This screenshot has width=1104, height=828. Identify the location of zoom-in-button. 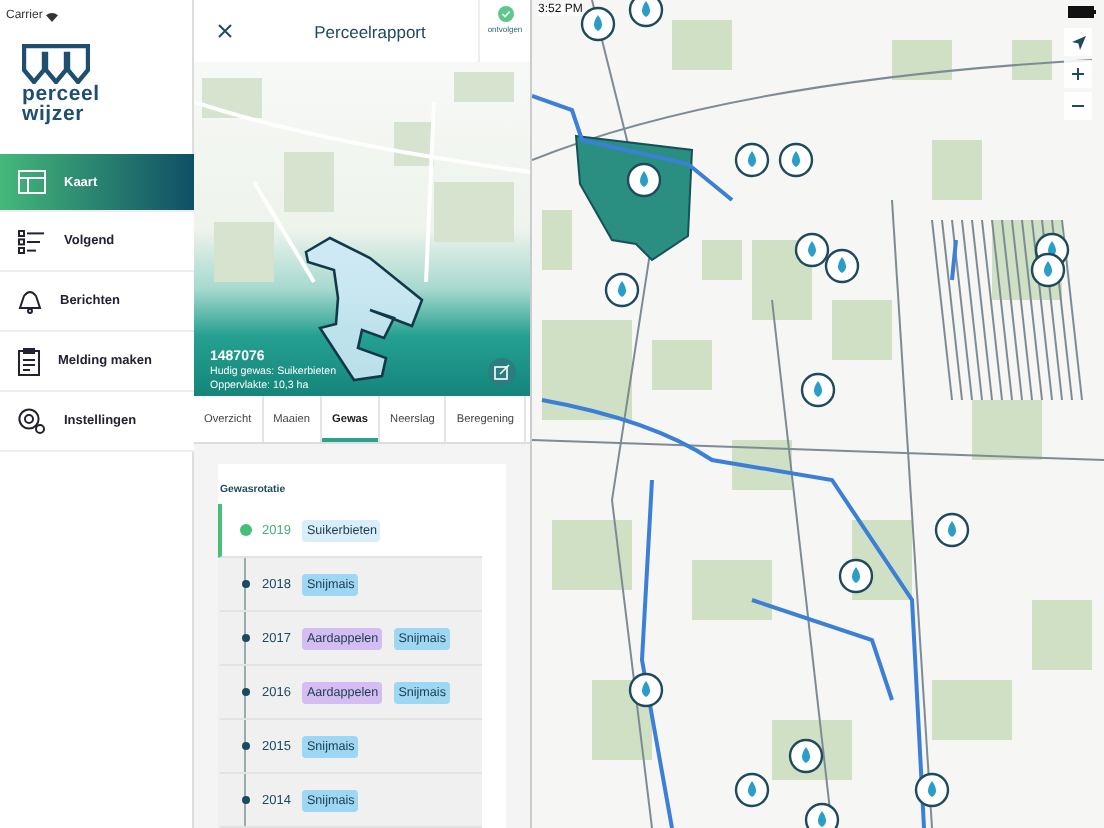
(1078, 74).